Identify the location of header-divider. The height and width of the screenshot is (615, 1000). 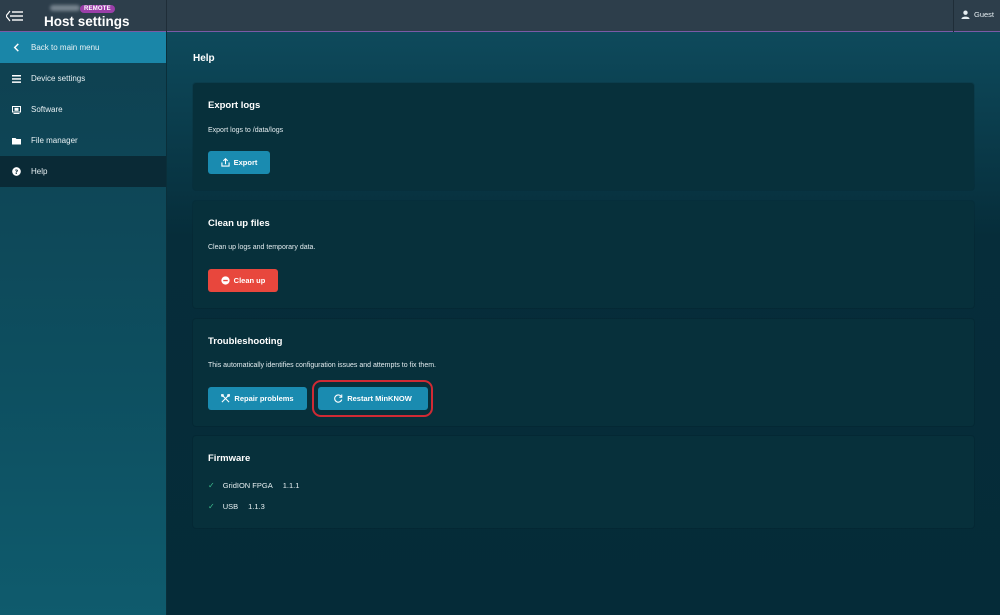
(166, 16).